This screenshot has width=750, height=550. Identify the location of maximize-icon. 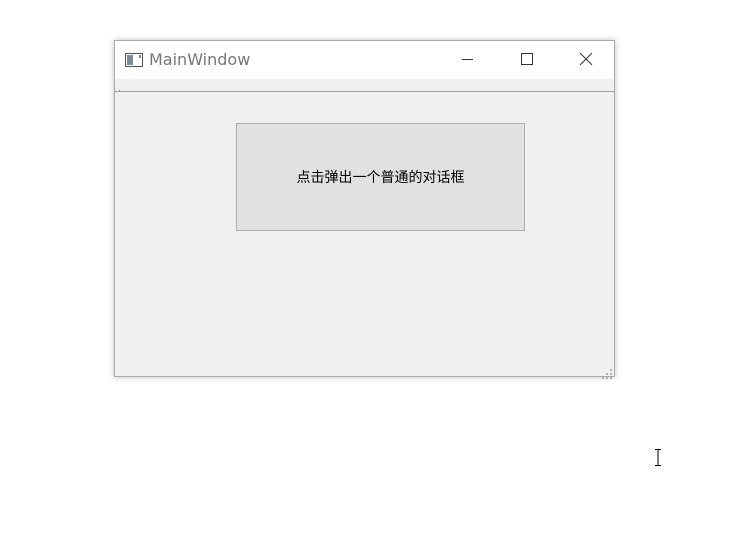
(527, 59).